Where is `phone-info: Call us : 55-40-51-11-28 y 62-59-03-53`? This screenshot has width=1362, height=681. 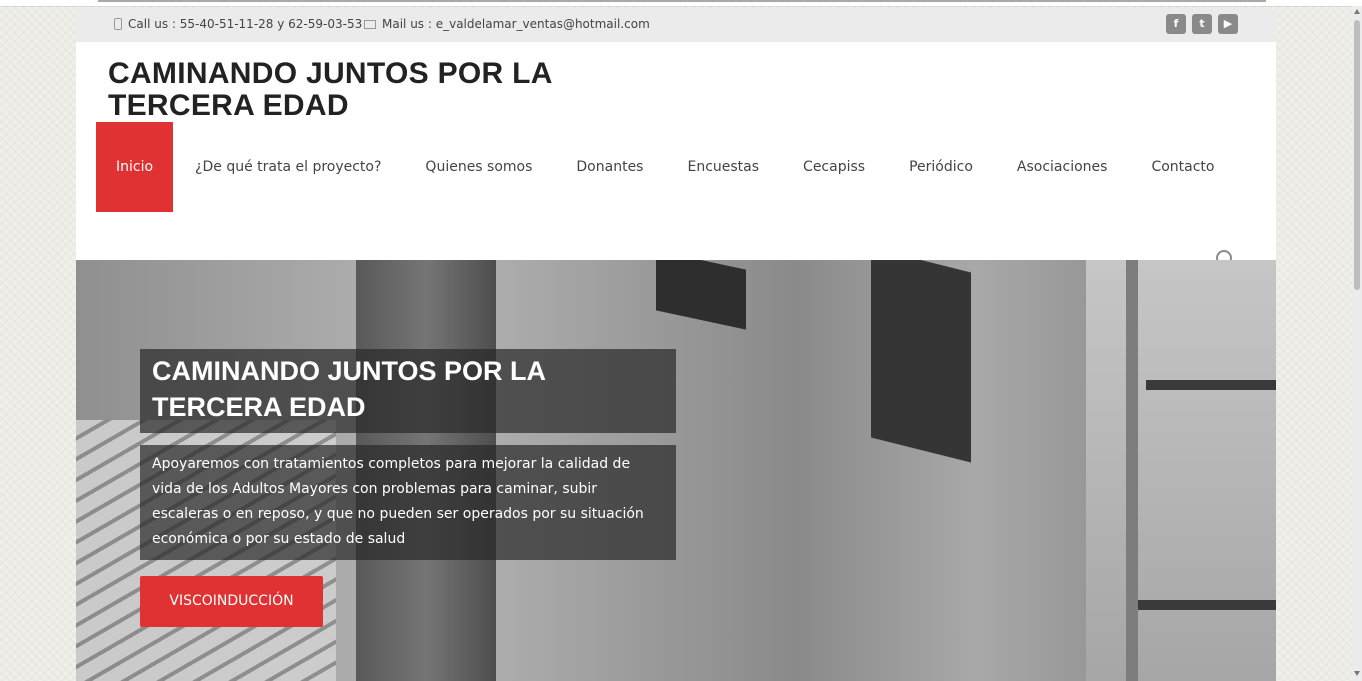
phone-info: Call us : 55-40-51-11-28 y 62-59-03-53 is located at coordinates (238, 24).